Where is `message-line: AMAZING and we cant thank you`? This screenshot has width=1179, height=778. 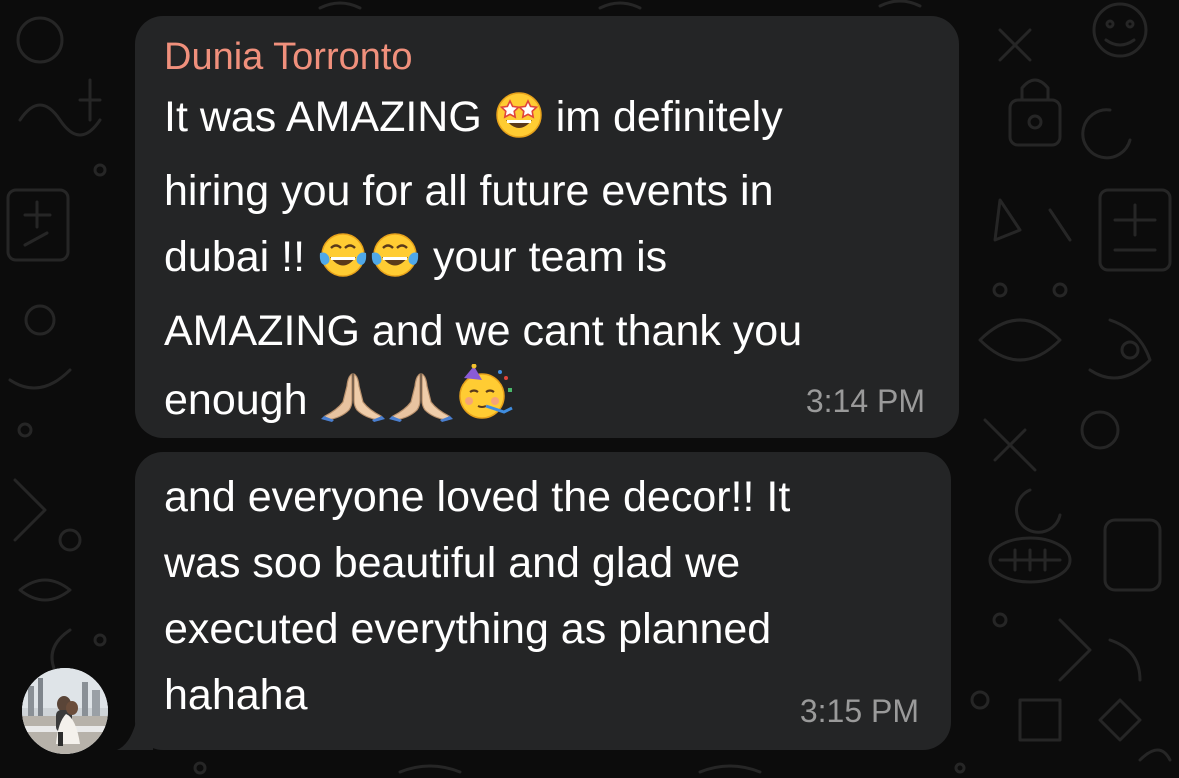
message-line: AMAZING and we cant thank you is located at coordinates (483, 331).